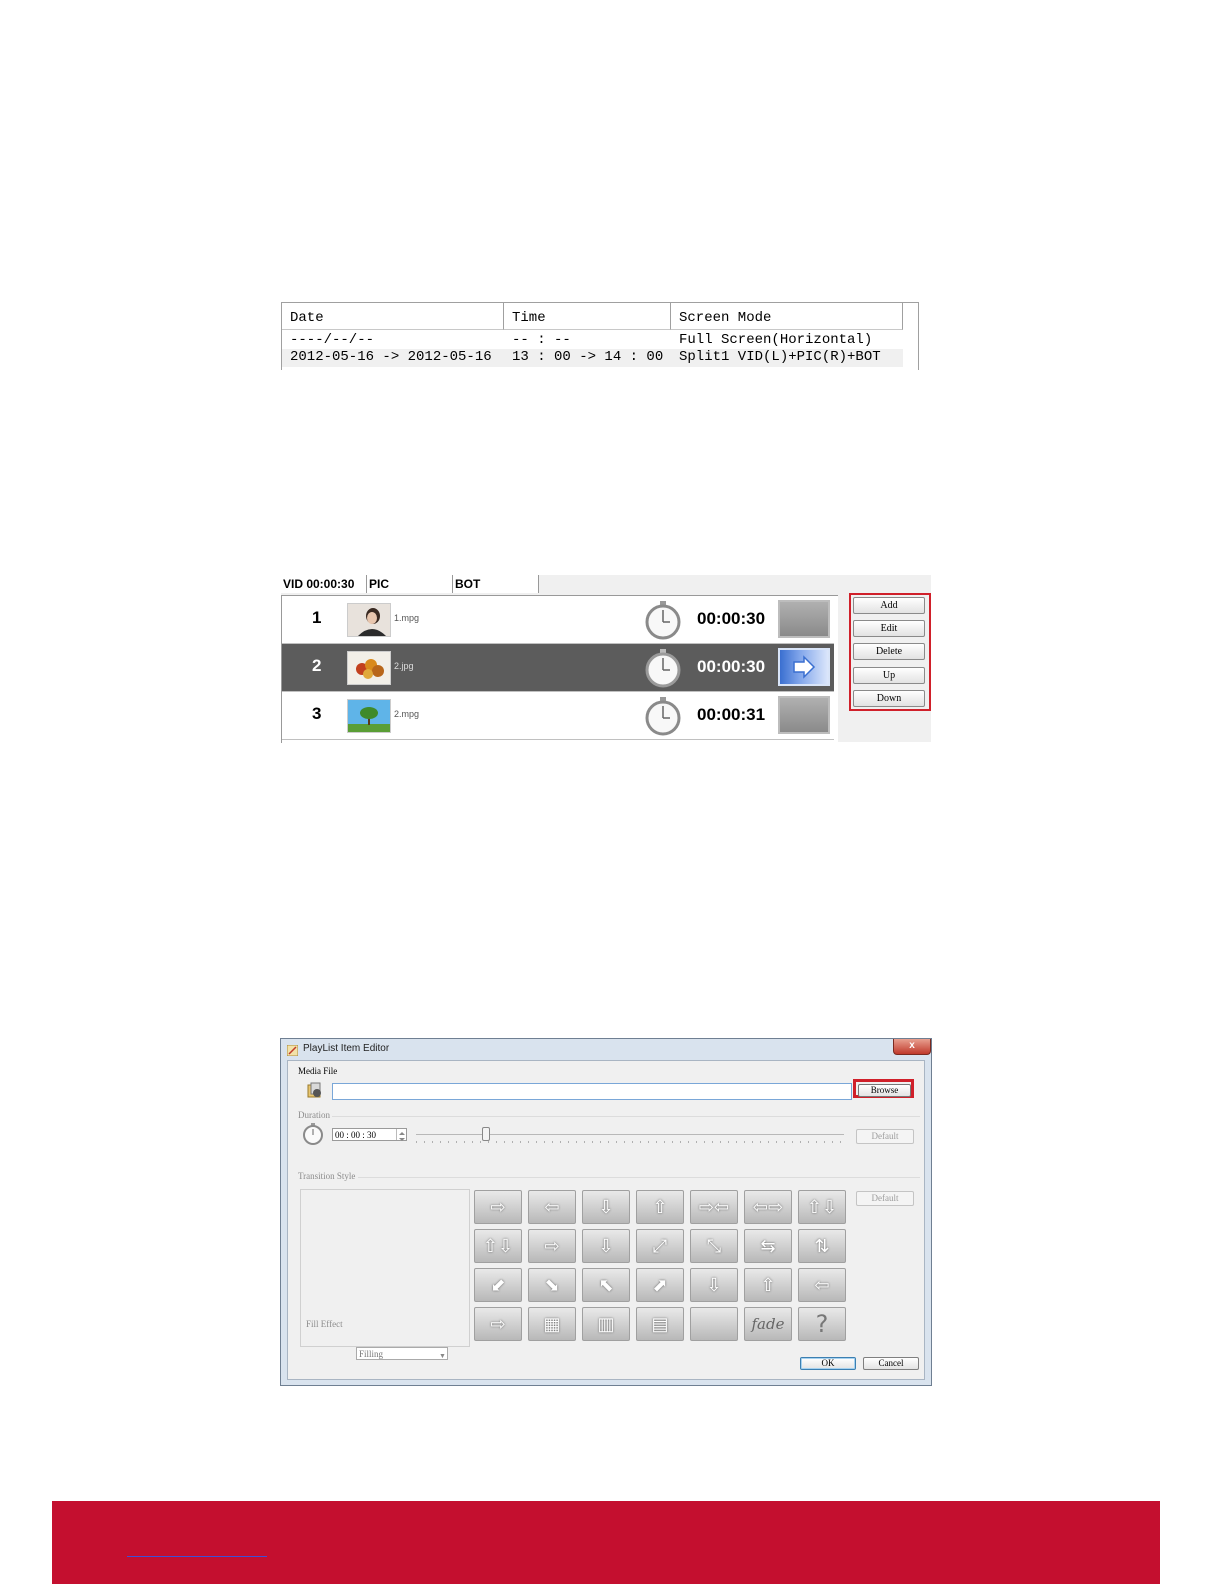  Describe the element at coordinates (606, 1207) in the screenshot. I see `arrow-down-icon: ⇩` at that location.